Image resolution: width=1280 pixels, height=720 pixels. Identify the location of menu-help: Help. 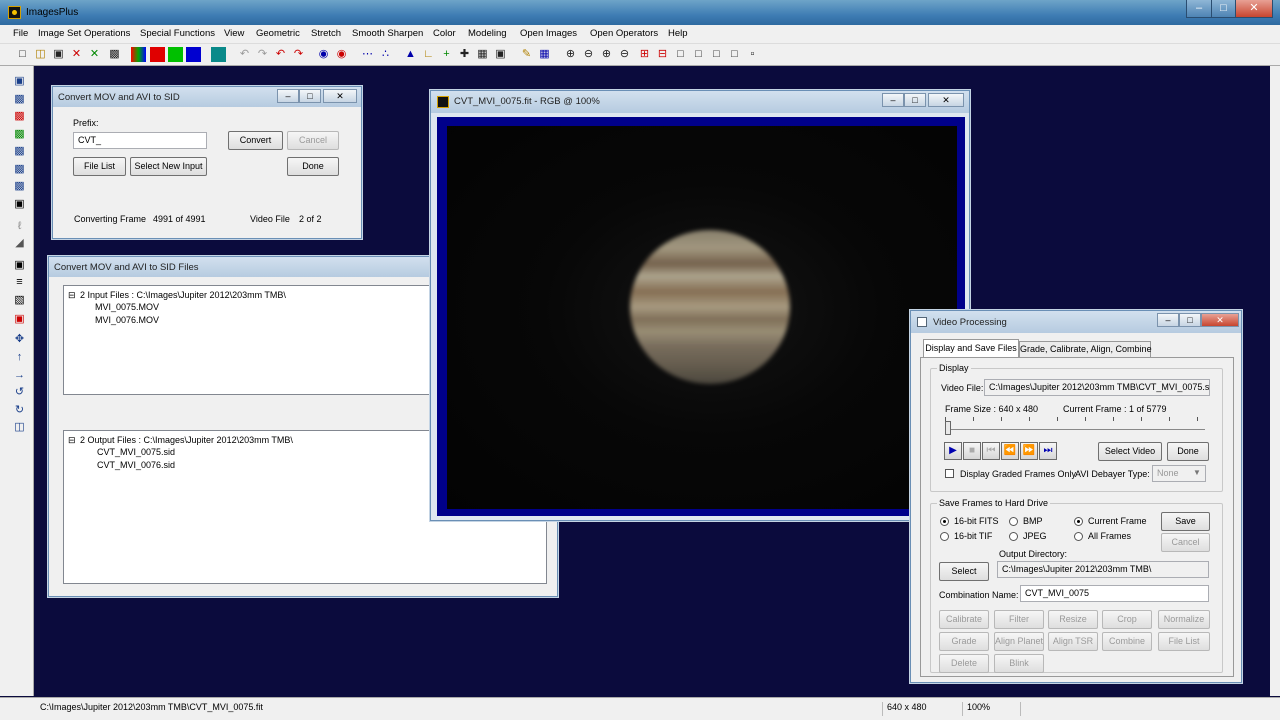
(678, 33).